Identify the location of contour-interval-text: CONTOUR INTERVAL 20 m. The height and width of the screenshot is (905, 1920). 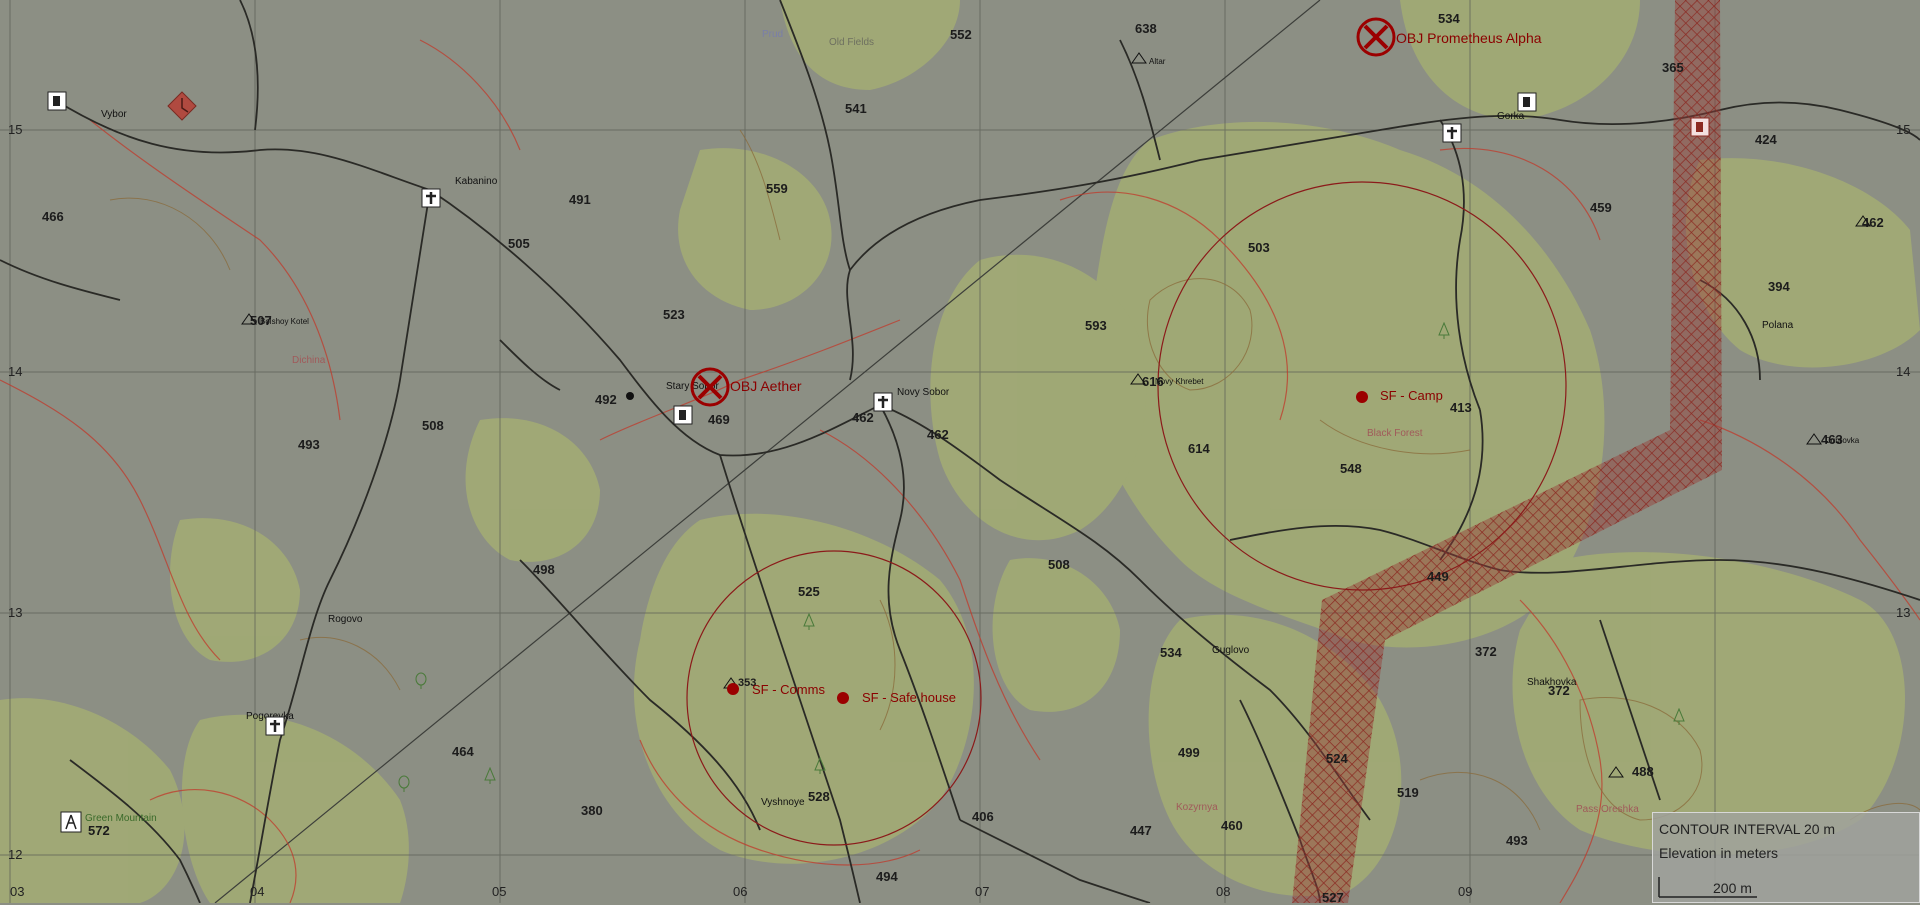
(1747, 829).